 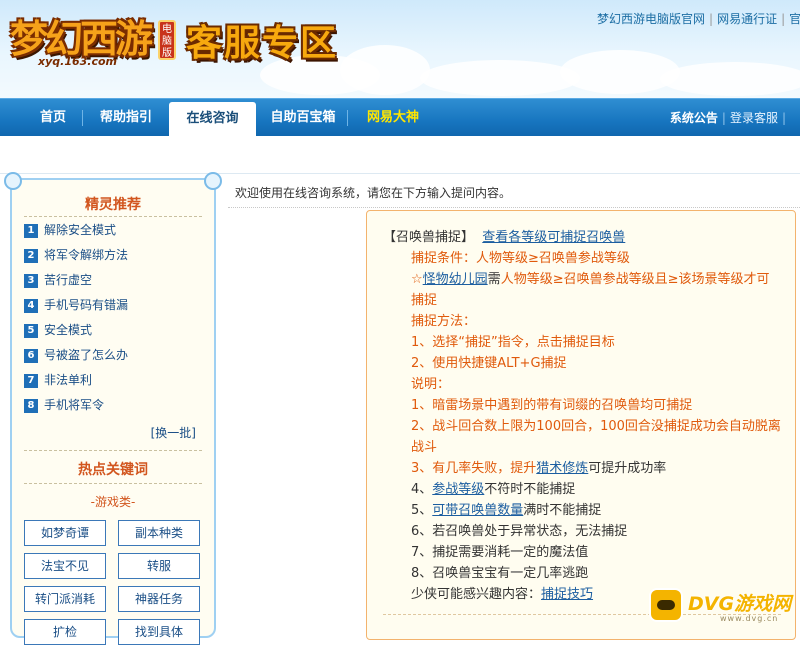 What do you see at coordinates (476, 594) in the screenshot?
I see `interest-label: 少侠可能感兴趣内容：` at bounding box center [476, 594].